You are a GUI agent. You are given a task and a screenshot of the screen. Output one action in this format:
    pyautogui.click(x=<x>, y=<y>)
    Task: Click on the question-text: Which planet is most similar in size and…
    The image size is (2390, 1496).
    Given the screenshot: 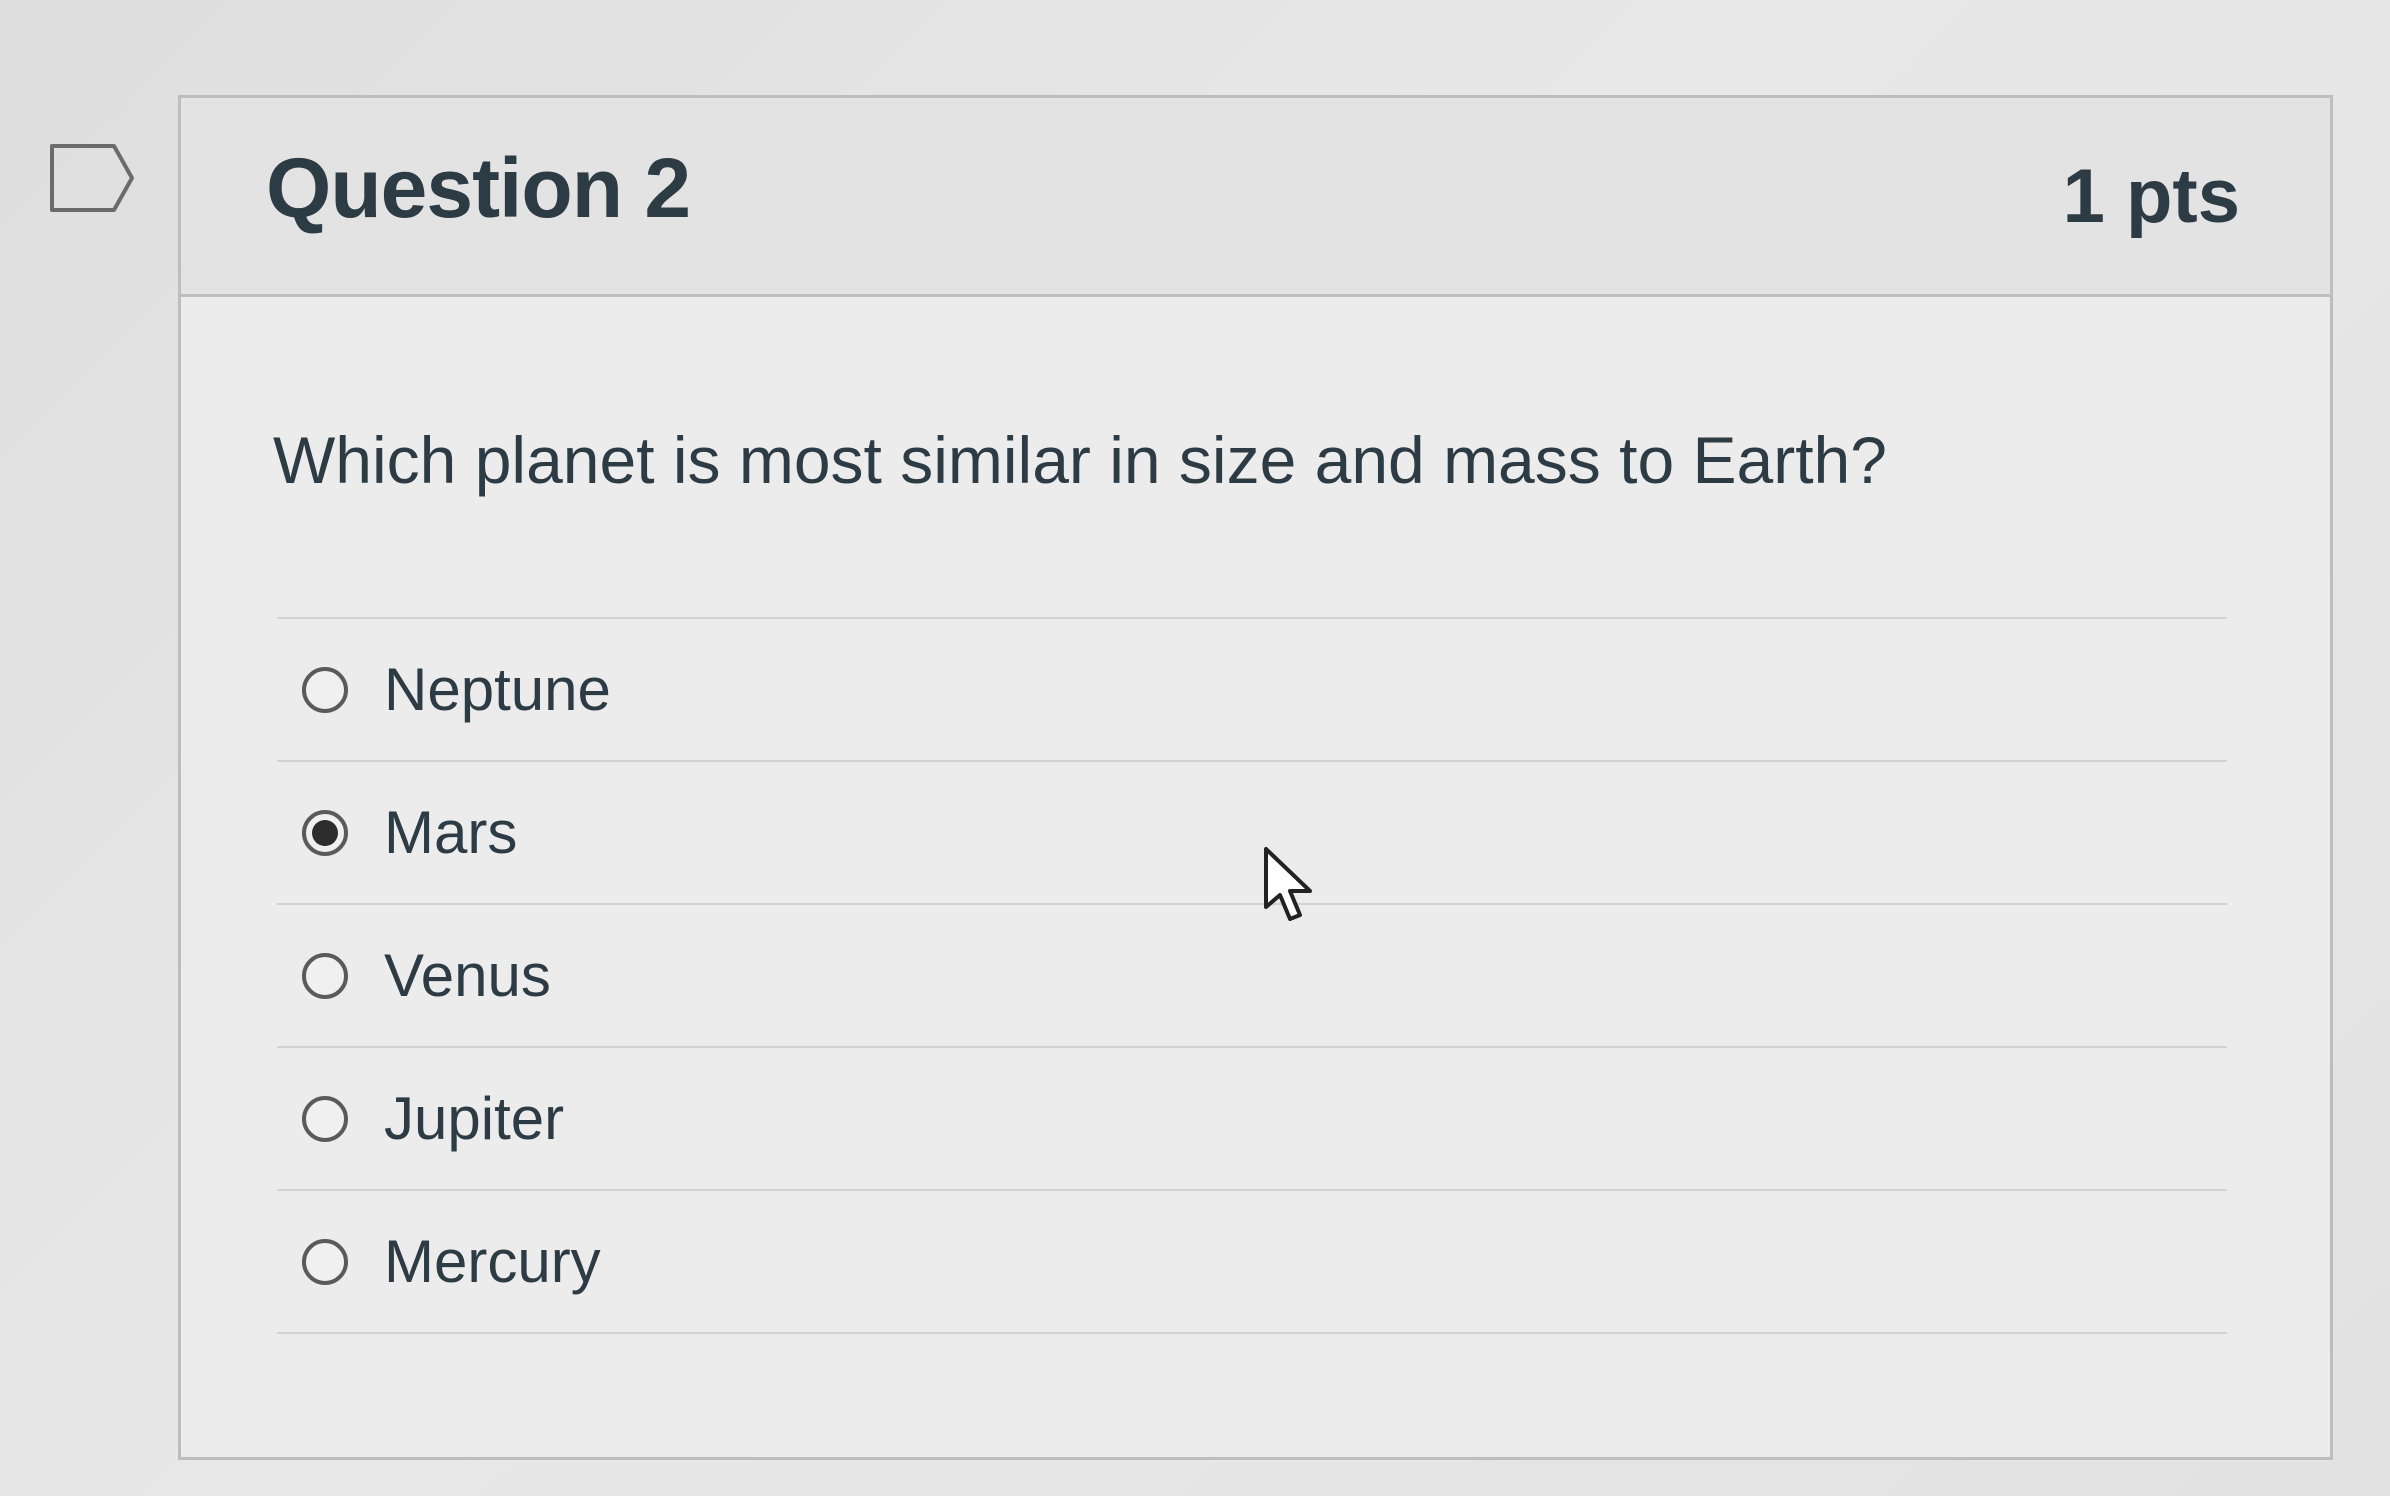 What is the action you would take?
    pyautogui.click(x=1080, y=460)
    